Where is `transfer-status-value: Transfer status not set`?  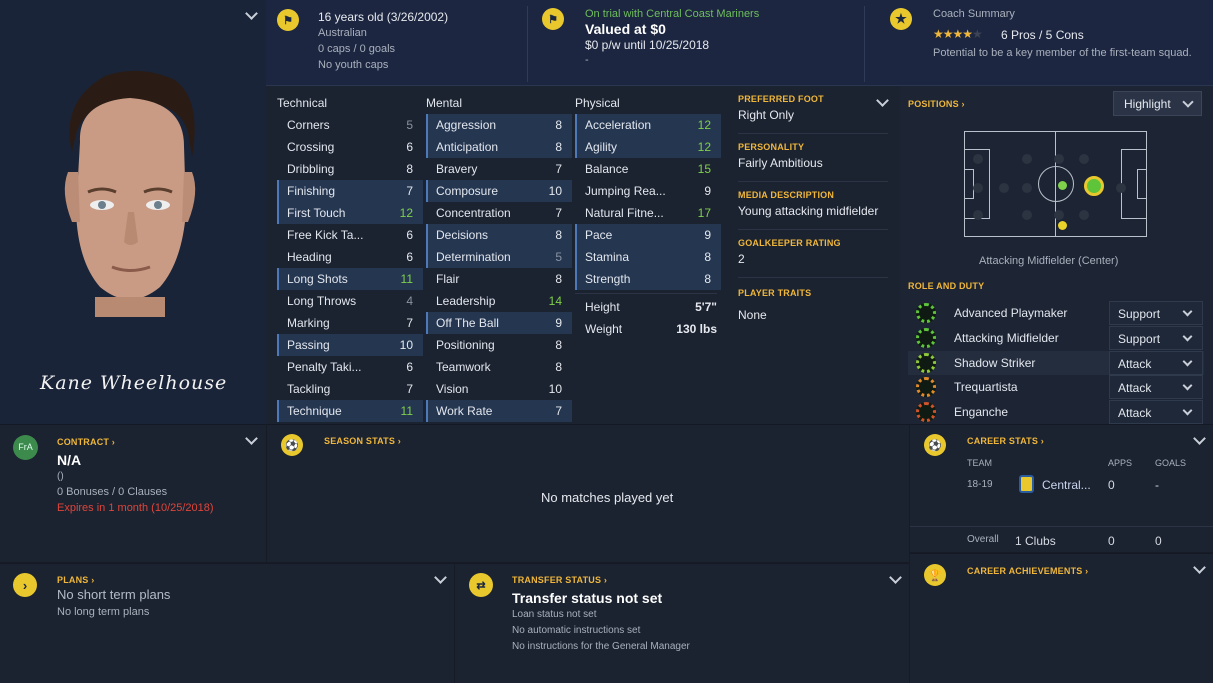
transfer-status-value: Transfer status not set is located at coordinates (587, 598).